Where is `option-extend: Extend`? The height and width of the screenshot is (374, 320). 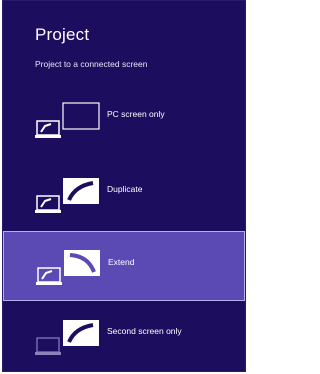
option-extend: Extend is located at coordinates (124, 266).